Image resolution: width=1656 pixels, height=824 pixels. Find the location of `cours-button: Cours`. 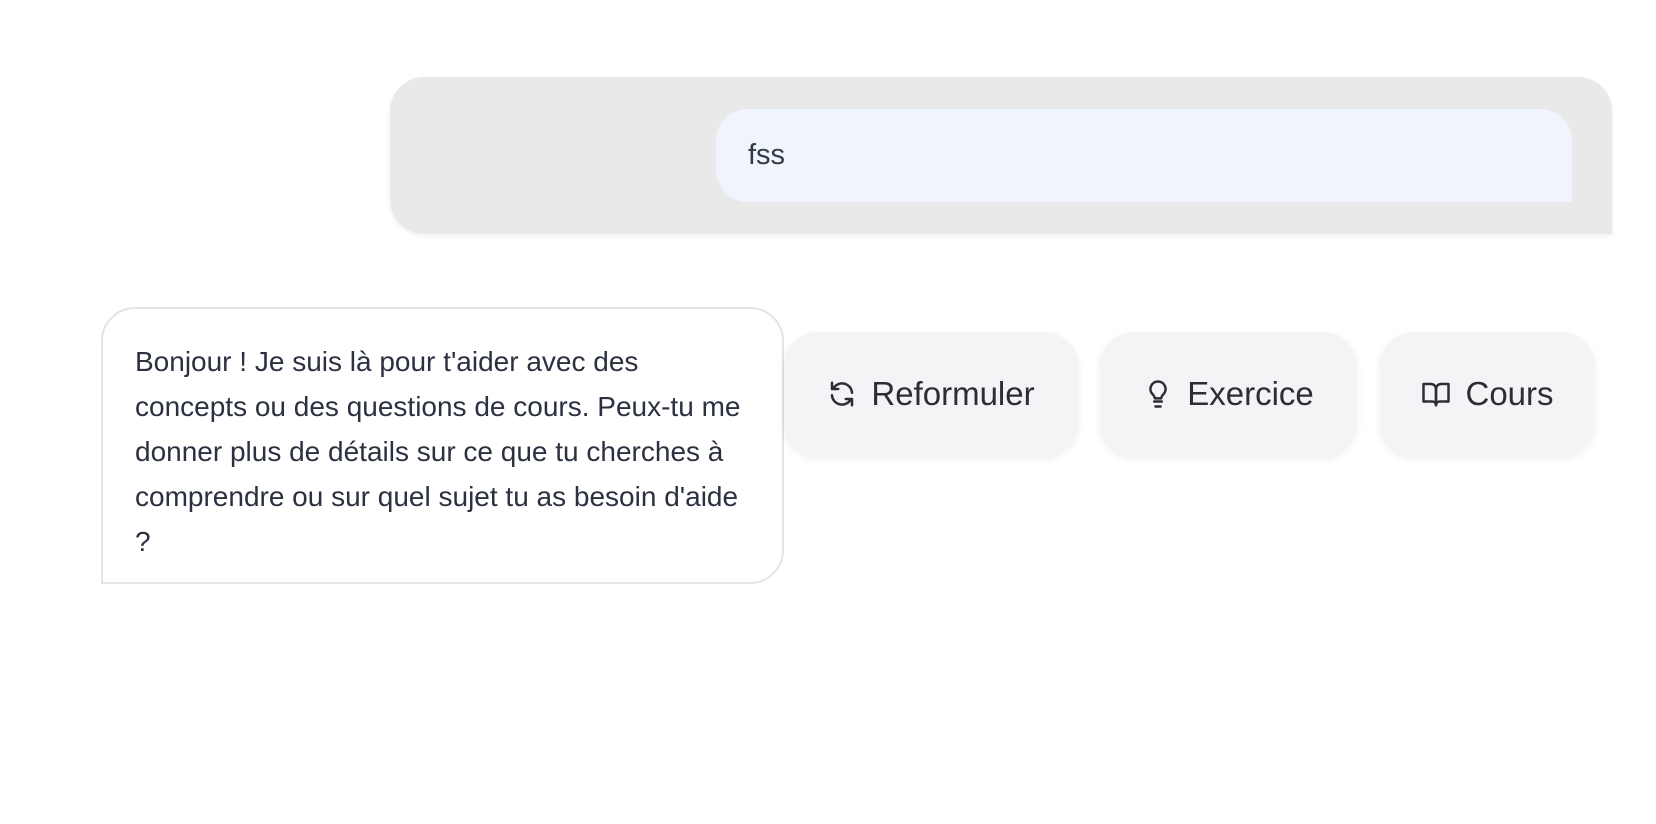

cours-button: Cours is located at coordinates (1487, 394).